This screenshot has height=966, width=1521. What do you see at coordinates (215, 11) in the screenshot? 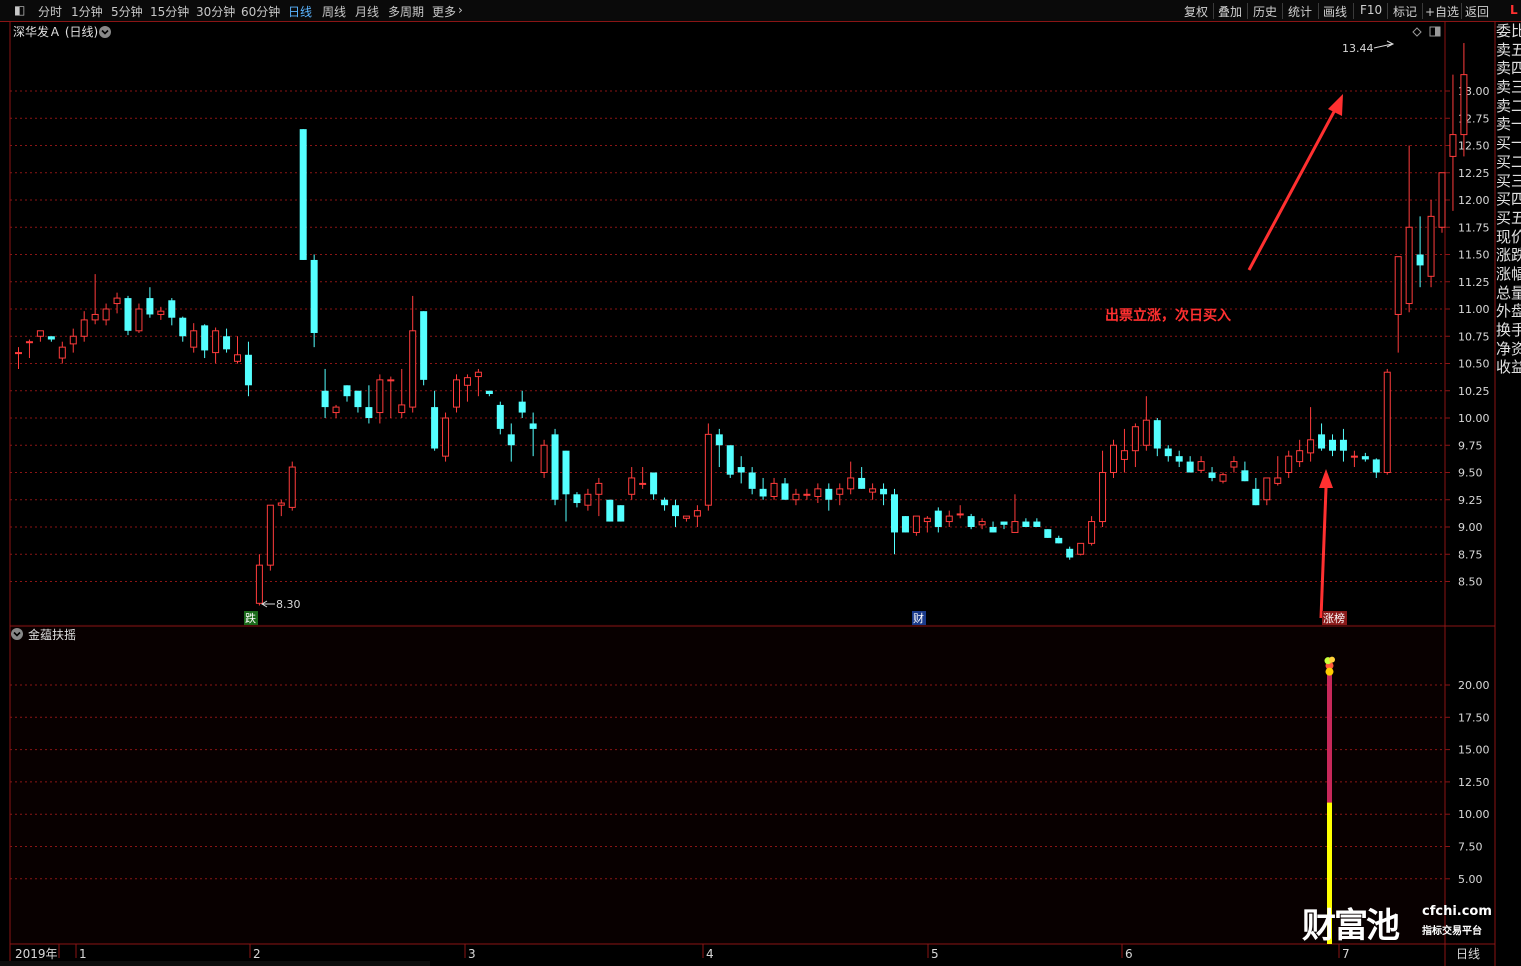
I see `period-30min: 30分钟` at bounding box center [215, 11].